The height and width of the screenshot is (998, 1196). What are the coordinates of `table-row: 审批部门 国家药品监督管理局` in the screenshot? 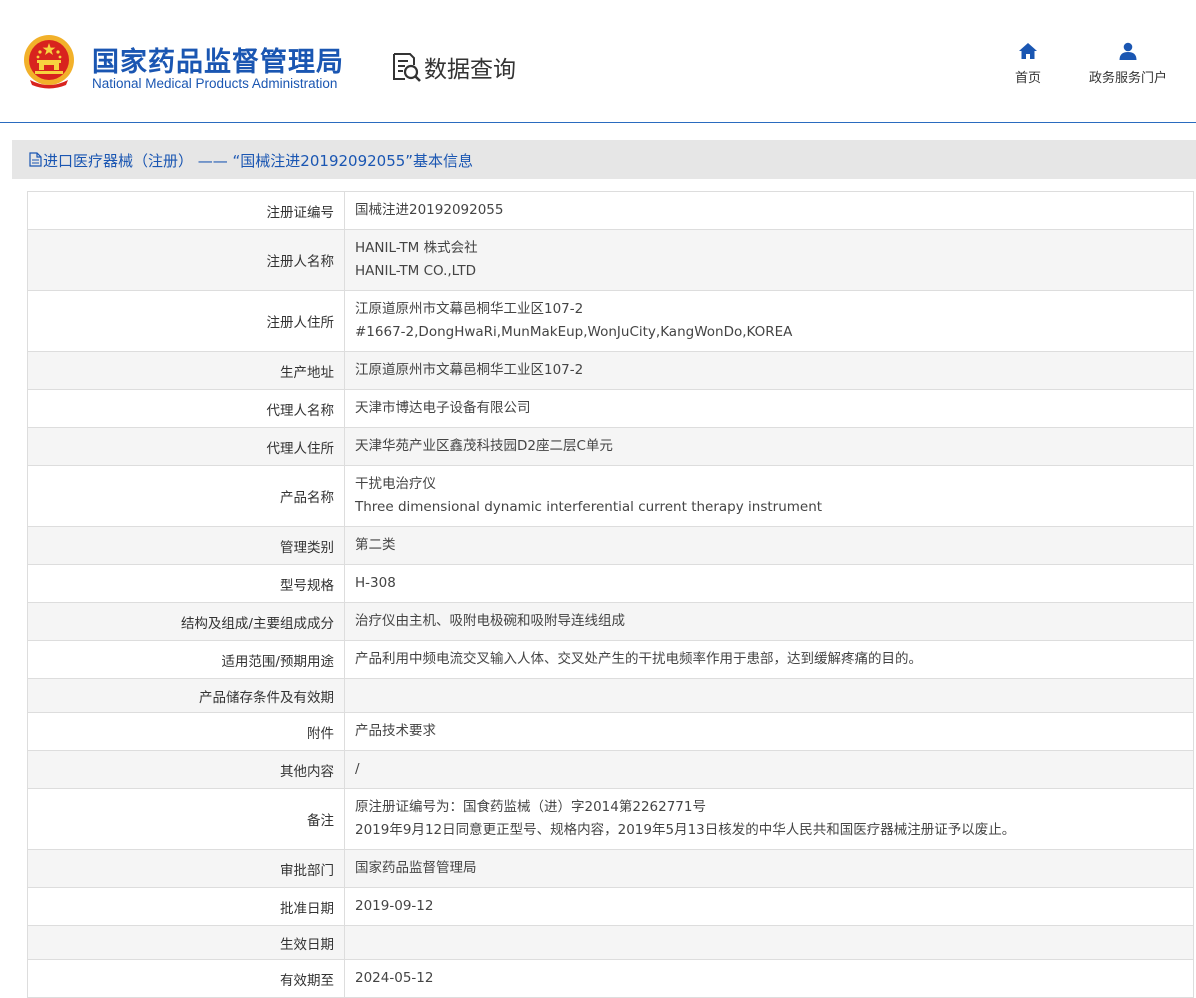 It's located at (610, 868).